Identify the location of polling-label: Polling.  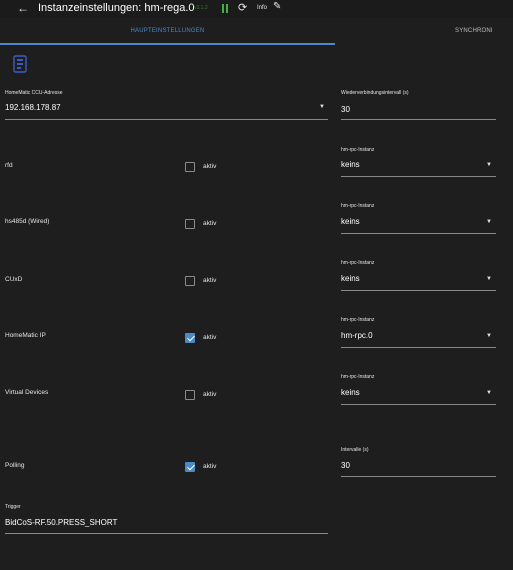
(15, 465).